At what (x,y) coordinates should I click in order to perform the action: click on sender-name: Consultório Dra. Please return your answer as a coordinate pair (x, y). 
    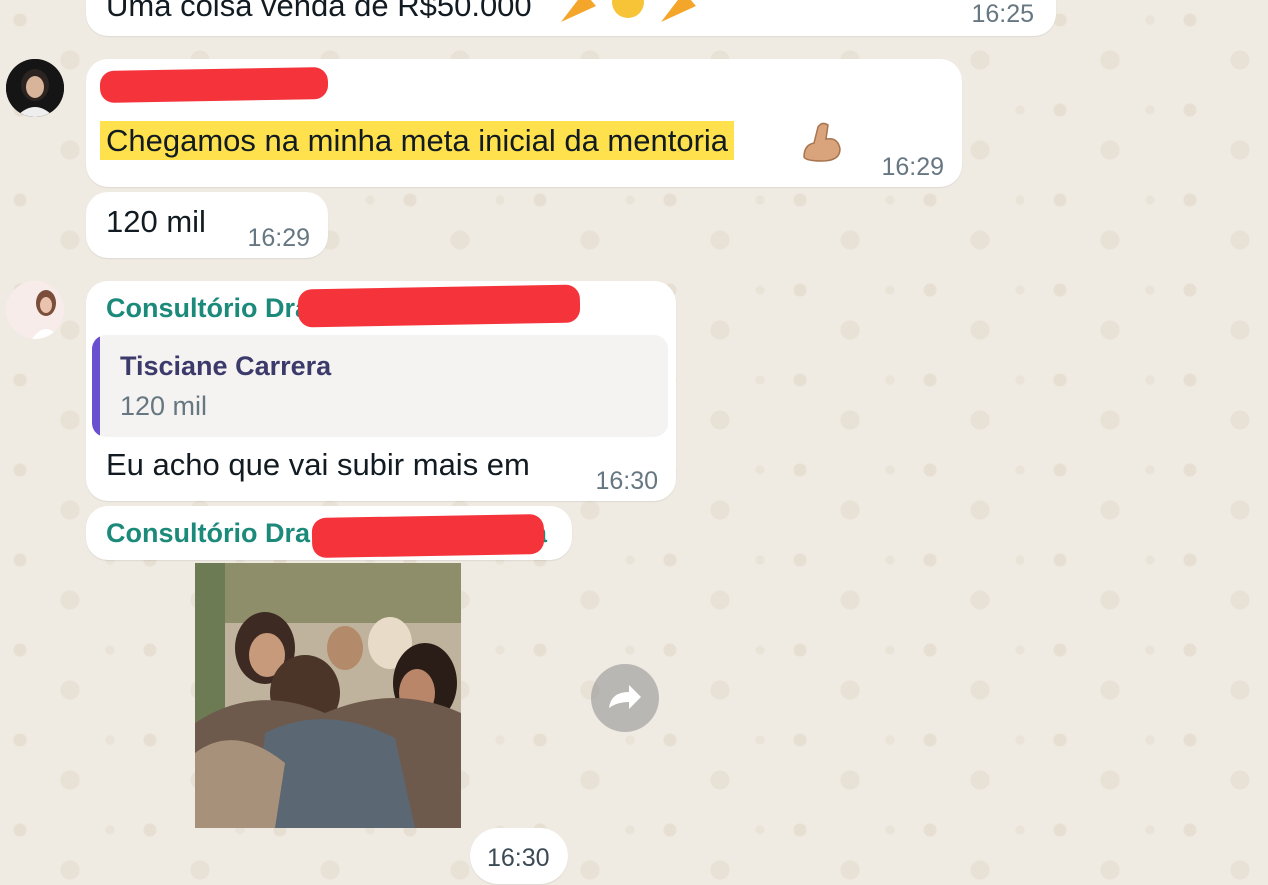
    Looking at the image, I should click on (208, 533).